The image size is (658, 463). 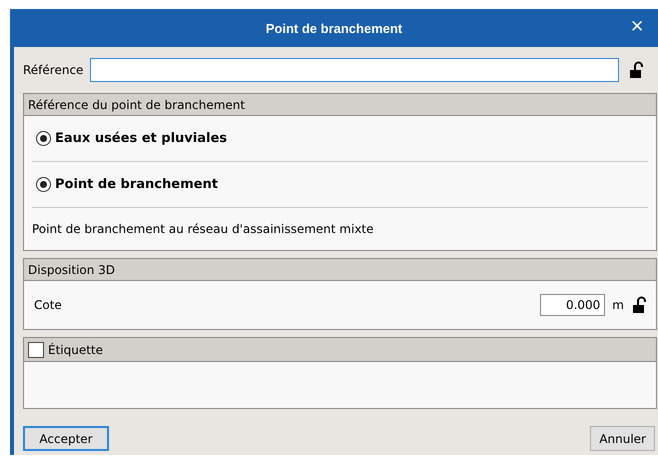 What do you see at coordinates (334, 28) in the screenshot?
I see `window-title: Point de branchement` at bounding box center [334, 28].